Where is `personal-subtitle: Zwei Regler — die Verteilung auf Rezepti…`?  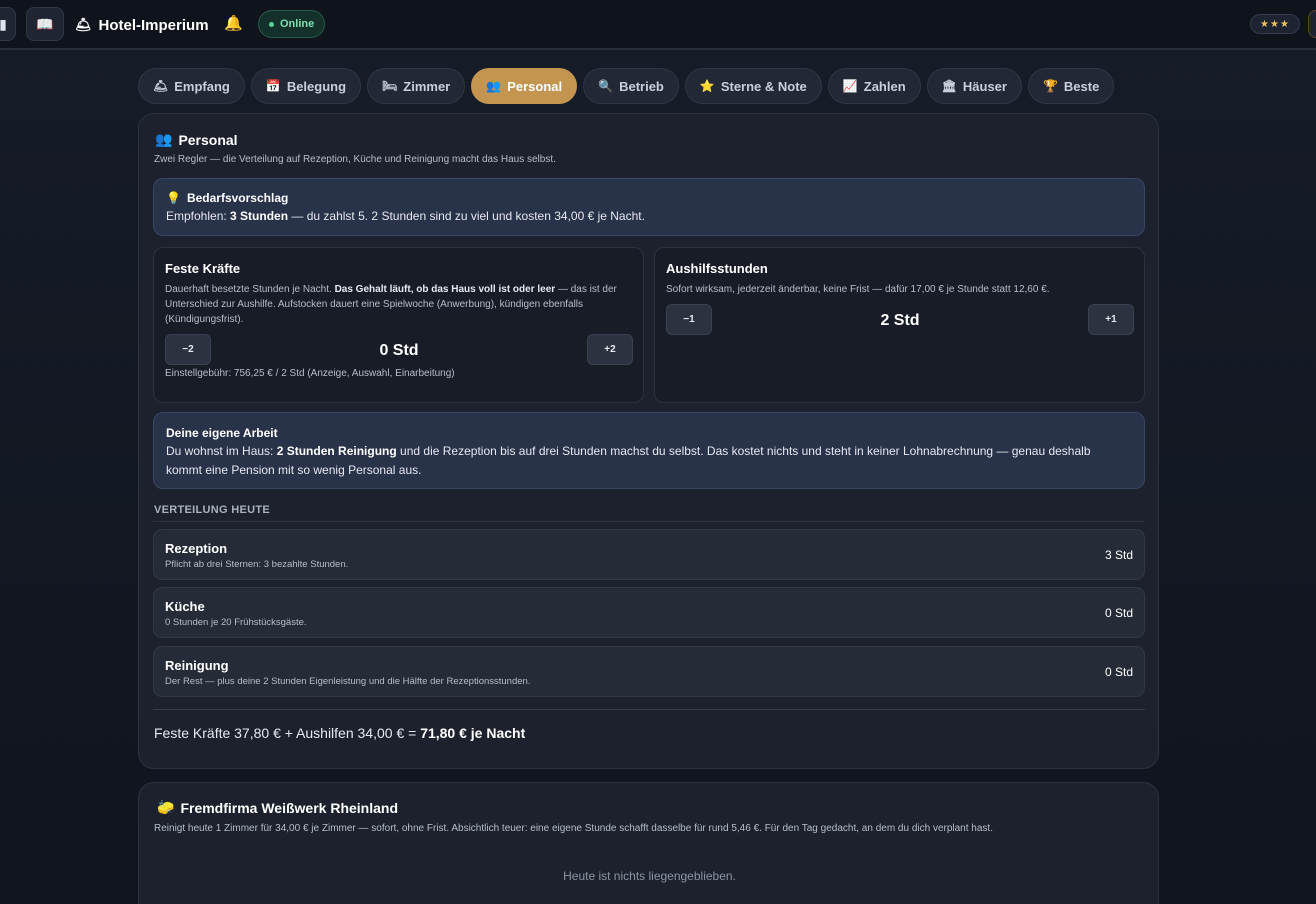
personal-subtitle: Zwei Regler — die Verteilung auf Rezepti… is located at coordinates (355, 159).